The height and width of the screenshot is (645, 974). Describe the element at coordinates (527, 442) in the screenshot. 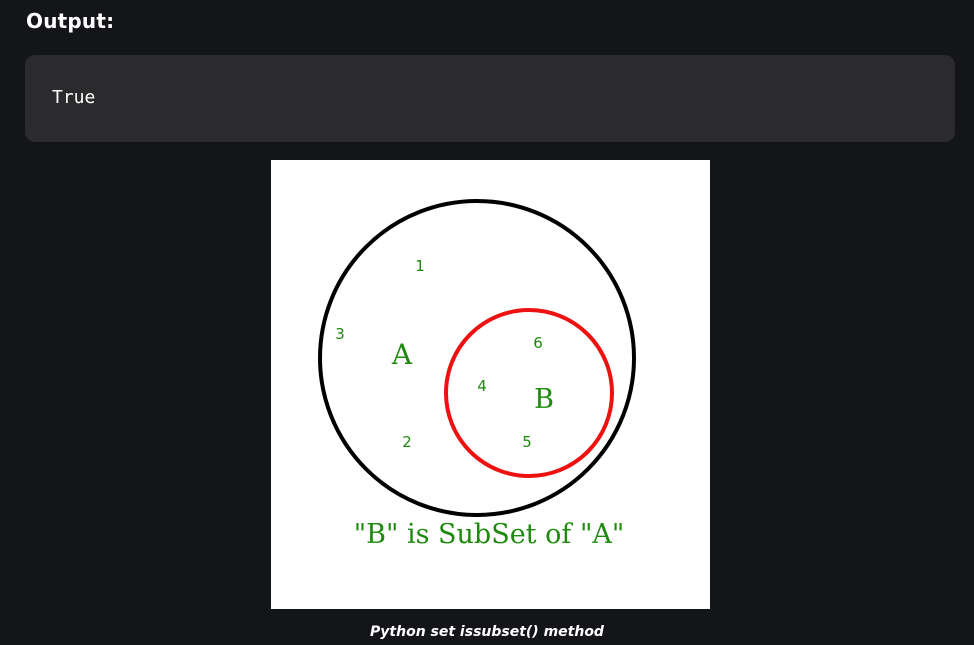

I see `set-b-element-5: 5` at that location.